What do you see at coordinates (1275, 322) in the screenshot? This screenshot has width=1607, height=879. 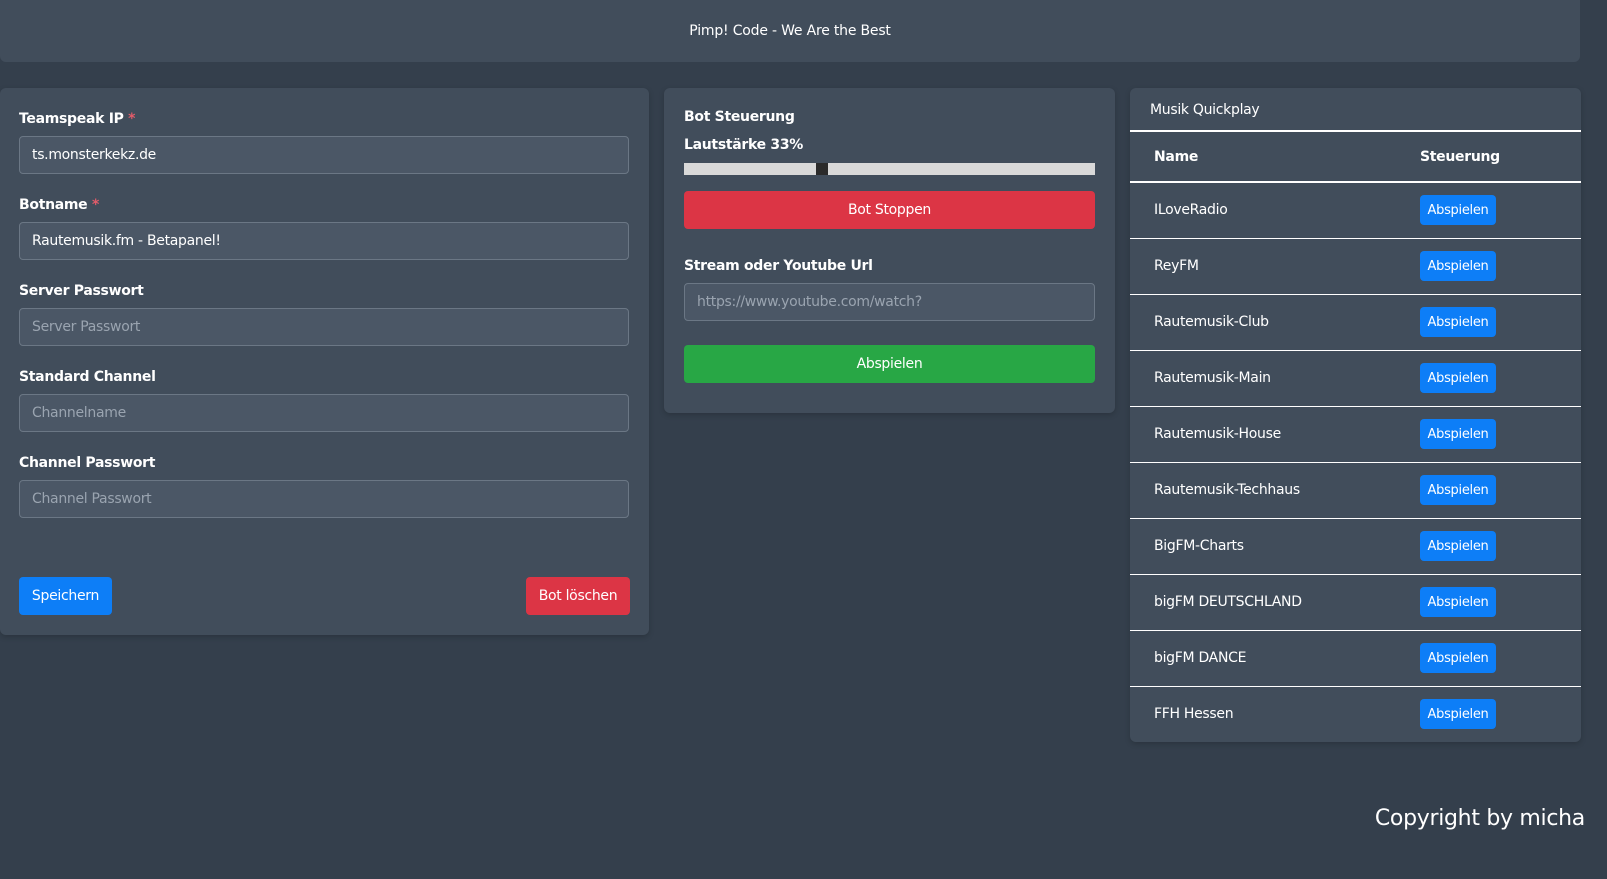 I see `station-name: Rautemusik-Club` at bounding box center [1275, 322].